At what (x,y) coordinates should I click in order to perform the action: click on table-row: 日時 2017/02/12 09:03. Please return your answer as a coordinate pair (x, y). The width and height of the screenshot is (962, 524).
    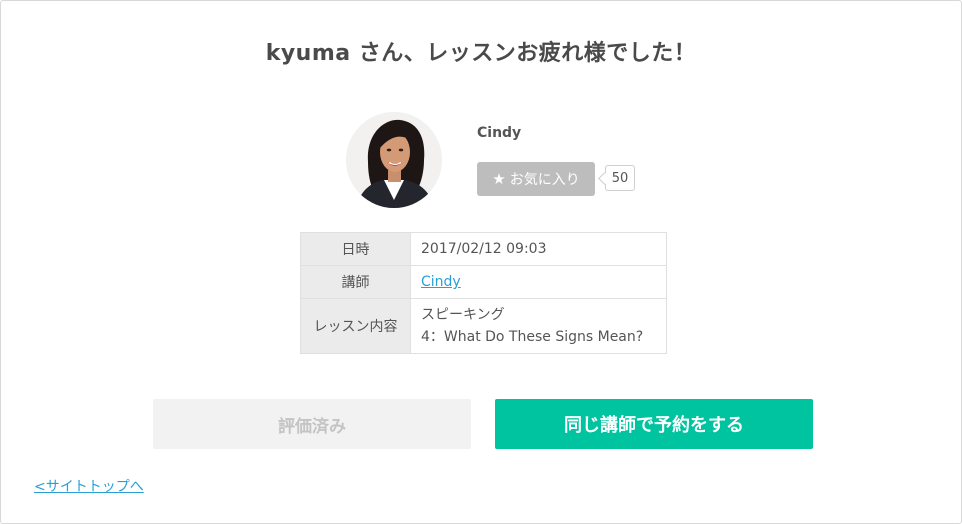
    Looking at the image, I should click on (483, 249).